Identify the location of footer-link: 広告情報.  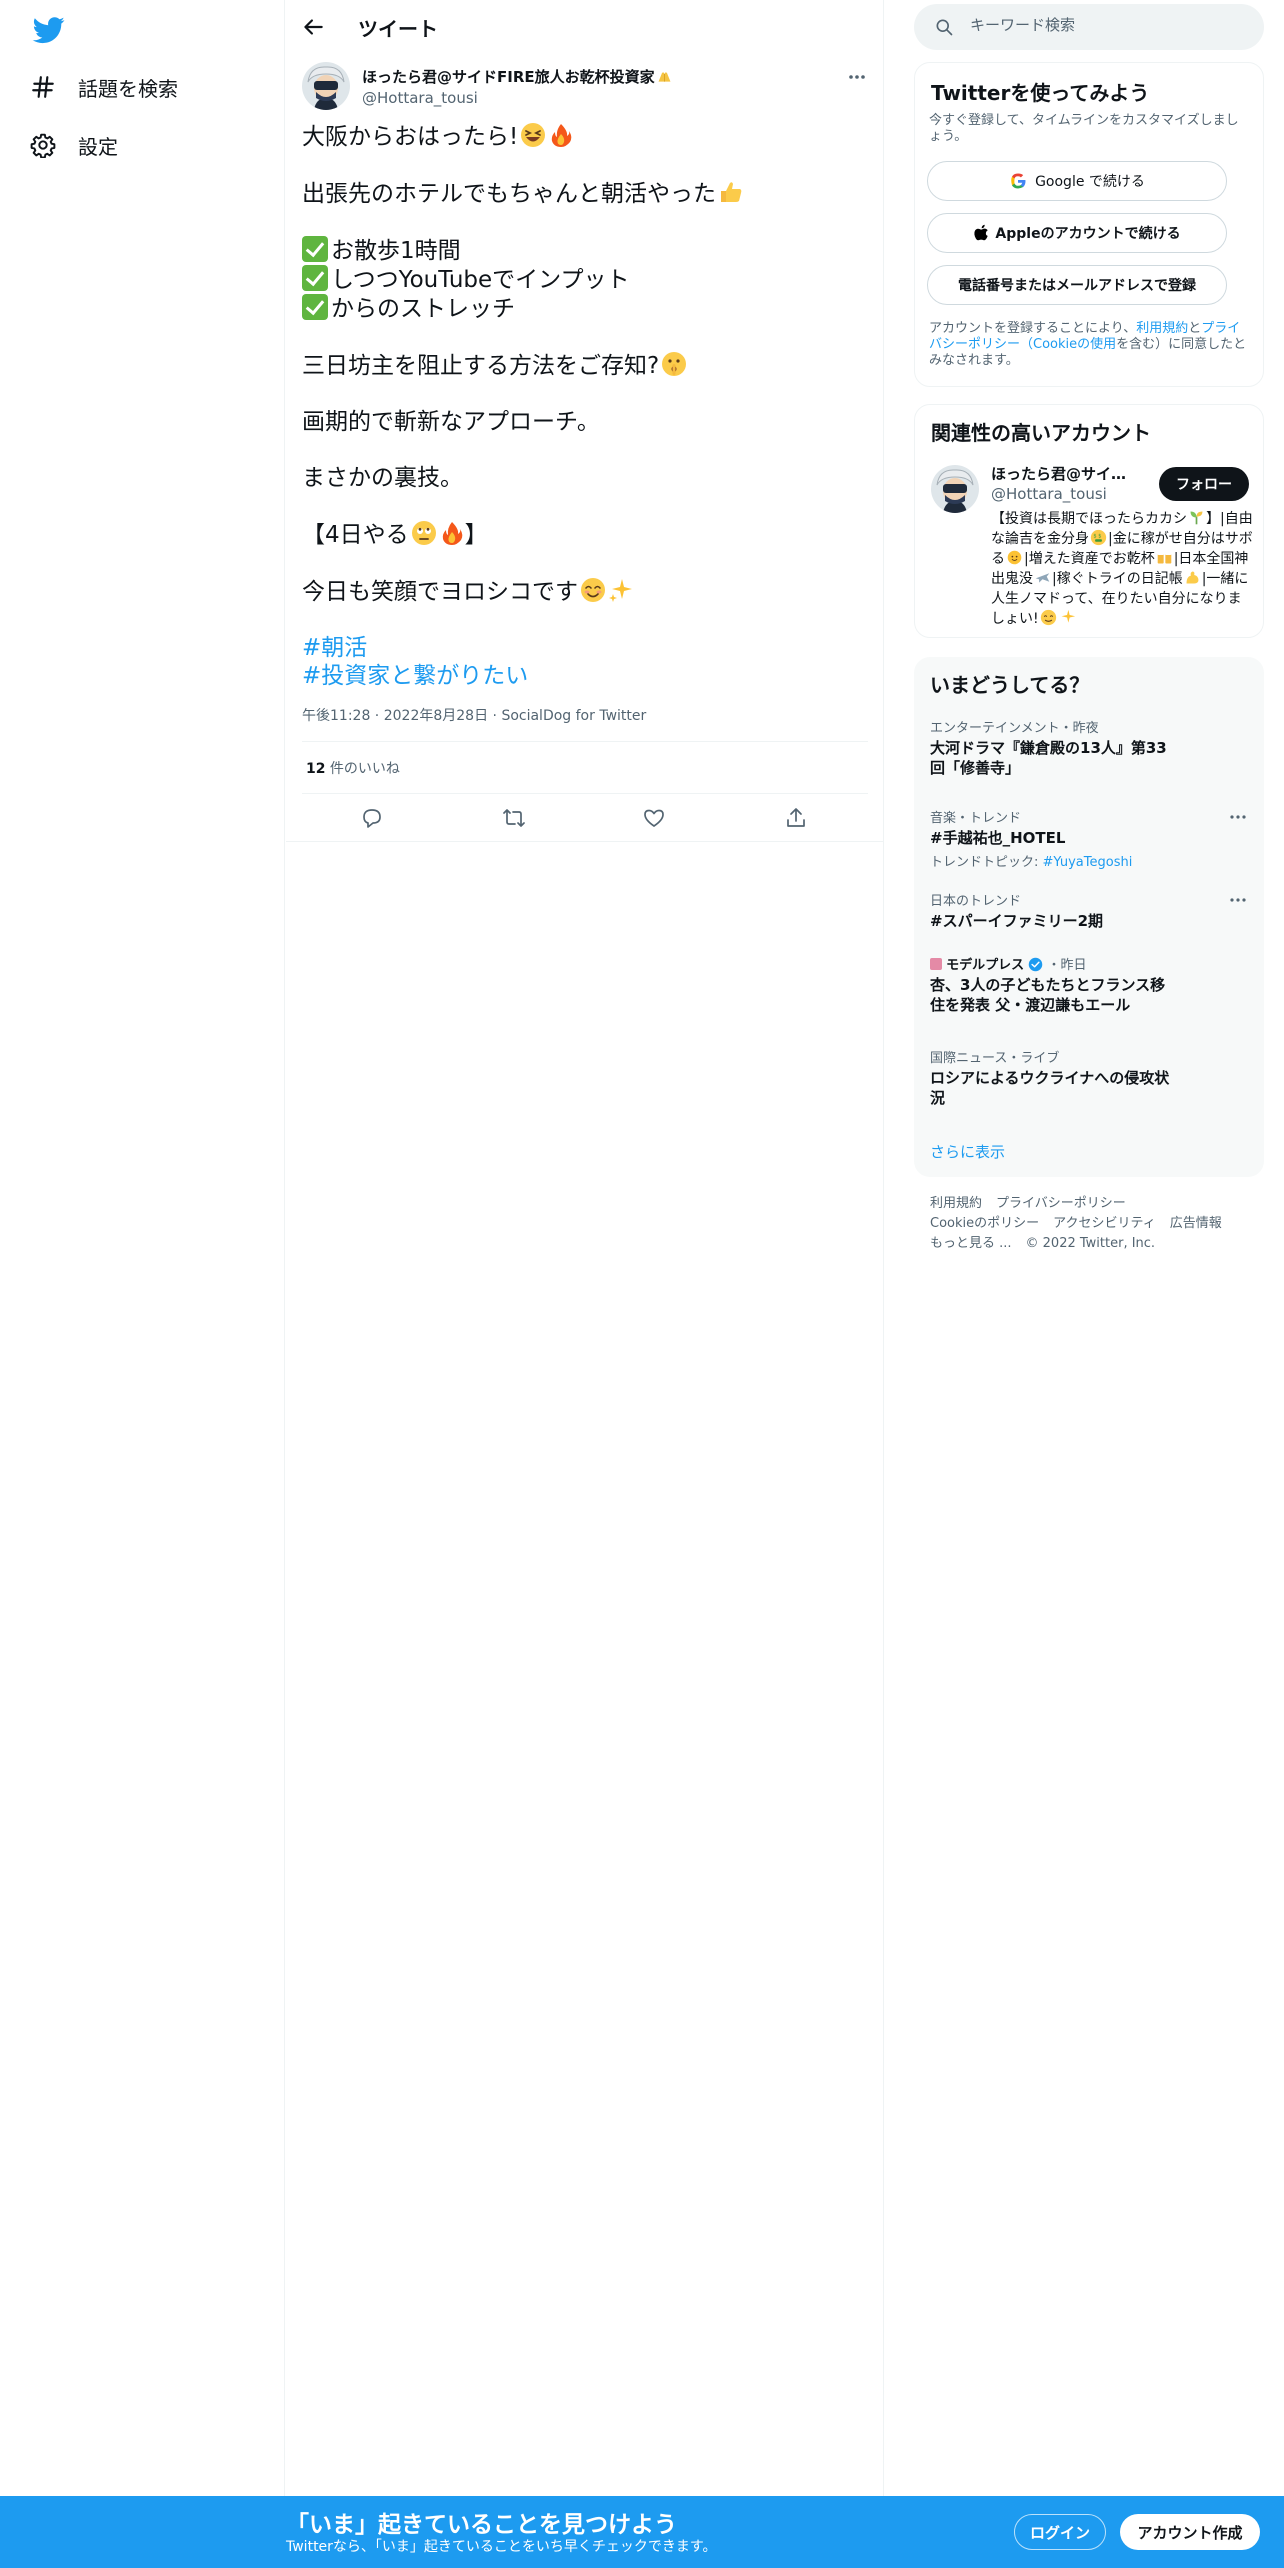
(1196, 1223).